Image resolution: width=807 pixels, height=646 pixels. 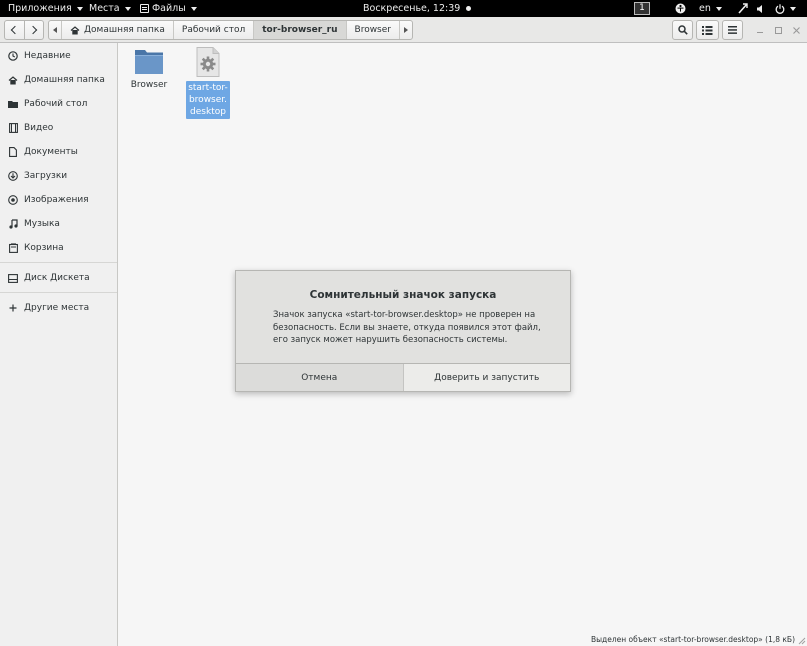 What do you see at coordinates (58, 278) in the screenshot?
I see `sidebar-item-floppy-drive: Диск Дискета` at bounding box center [58, 278].